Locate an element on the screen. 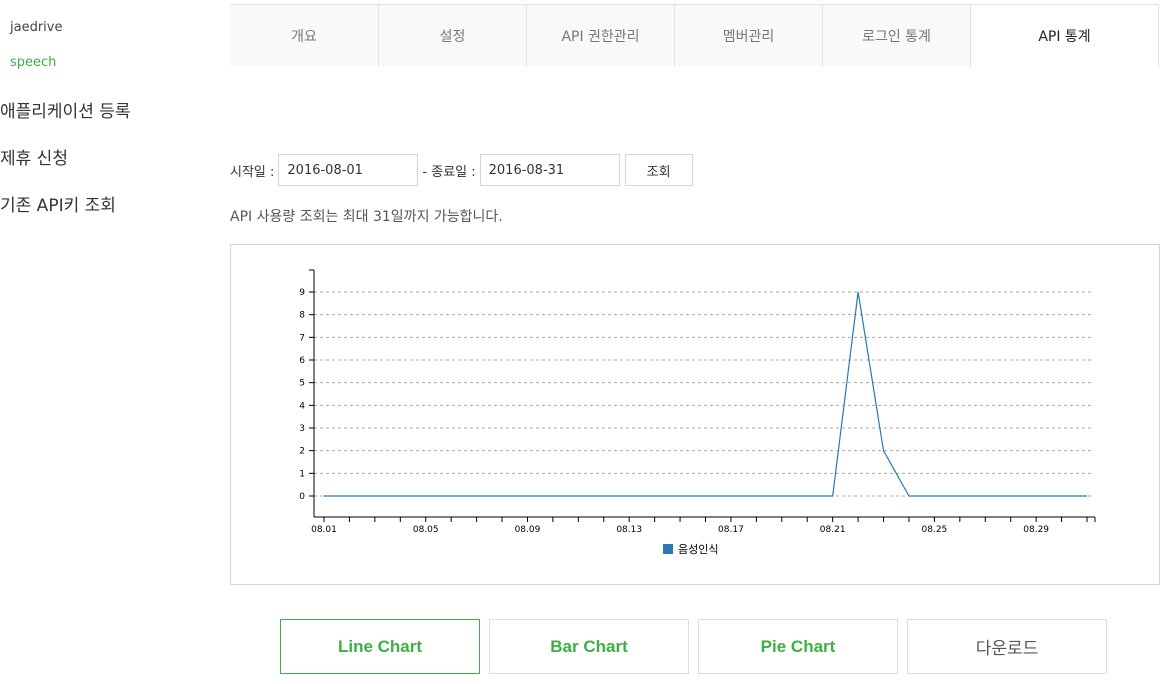 The width and height of the screenshot is (1168, 684). tab-bar: 개요 설정 API 권한관리 멤버관리 로그인 통계 API 통계 is located at coordinates (694, 35).